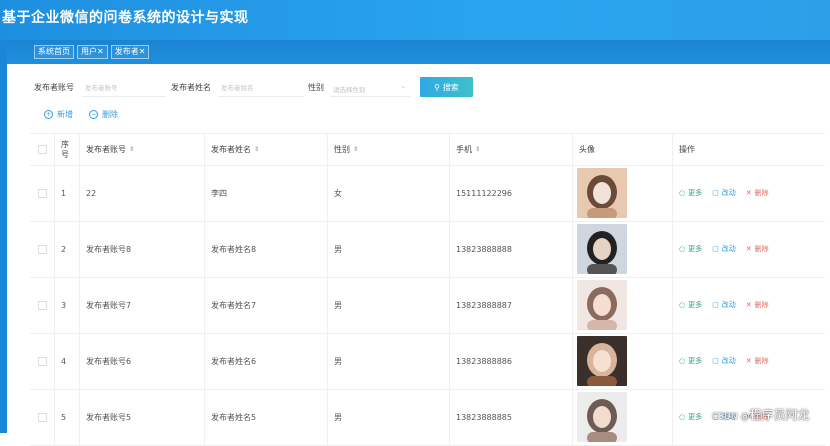 Image resolution: width=830 pixels, height=446 pixels. I want to click on table-row: 4 发布者账号6 发布者姓名6 男 13823888886 ○ 更多 ▢ 改动 ✕ 删除, so click(427, 361).